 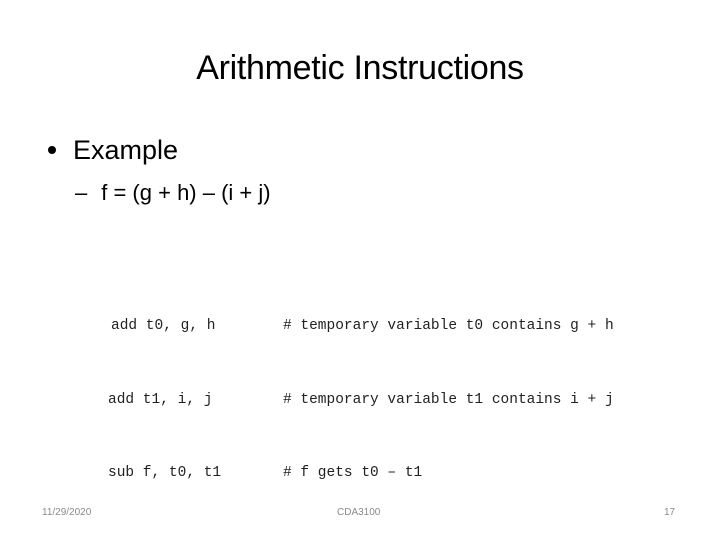 I want to click on code-line: sub f, t0, t1 # f gets t0 – t1, so click(x=361, y=473).